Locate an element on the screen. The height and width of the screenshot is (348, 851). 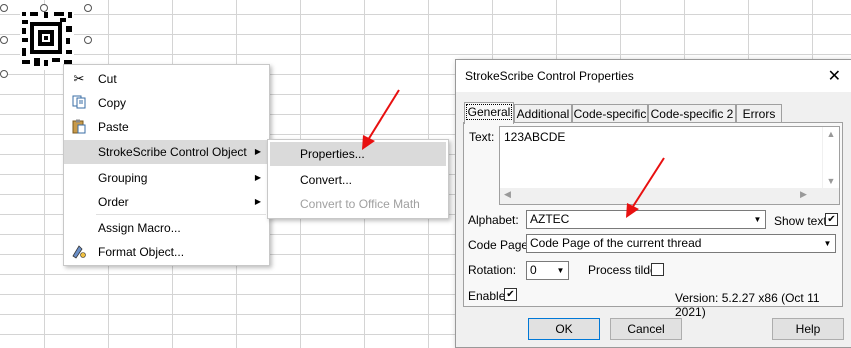
menu-item-label: Cut is located at coordinates (107, 79).